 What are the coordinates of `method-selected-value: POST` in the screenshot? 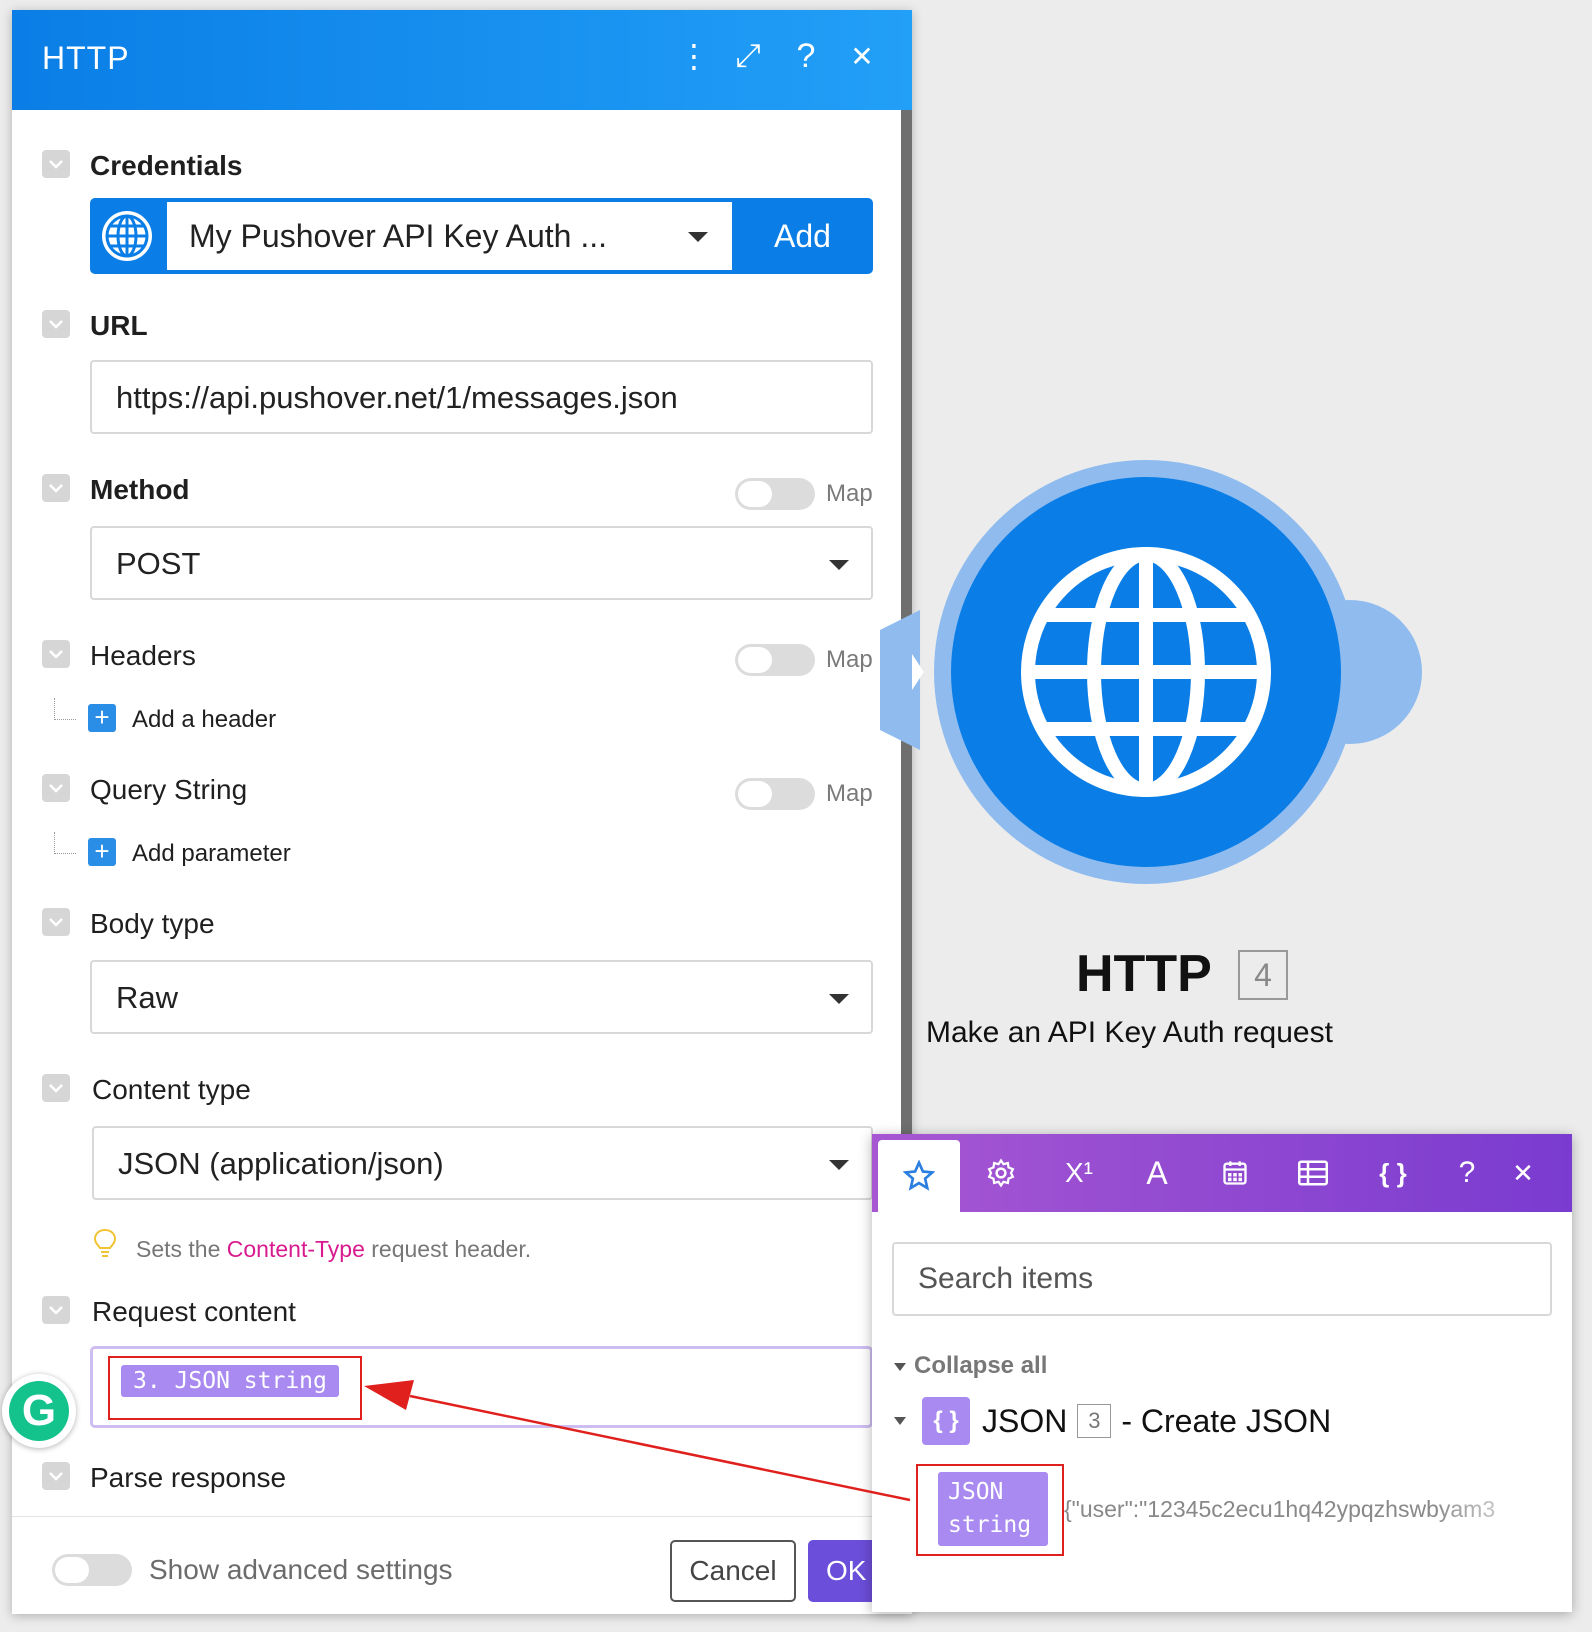 It's located at (158, 563).